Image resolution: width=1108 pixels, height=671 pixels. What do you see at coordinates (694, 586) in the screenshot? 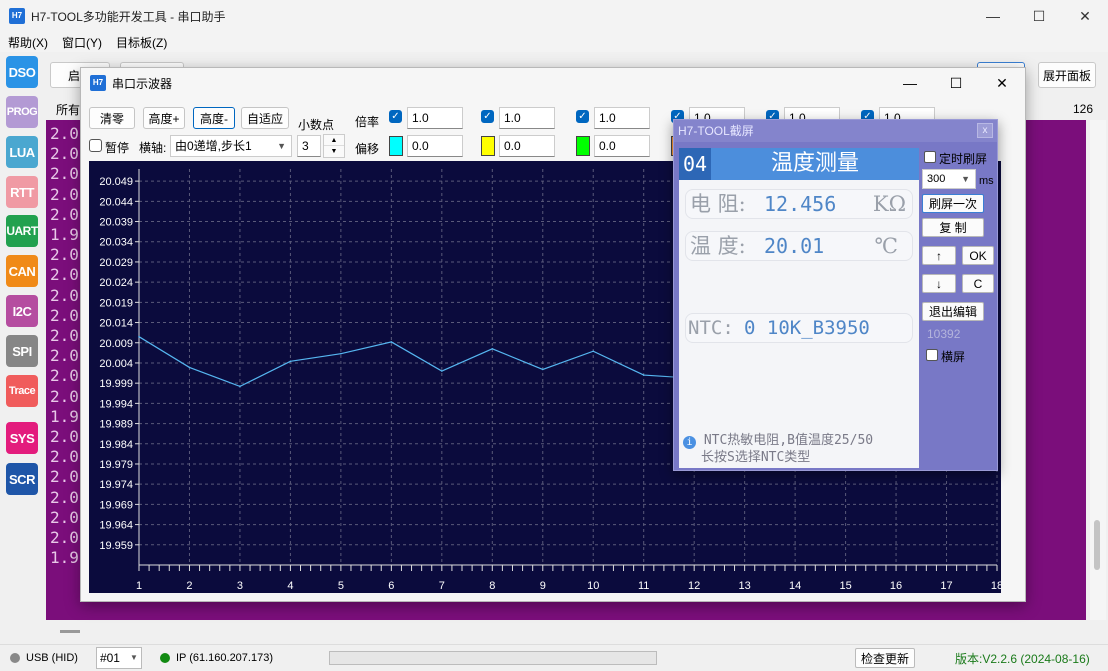
I see `x-tick-label: 12` at bounding box center [694, 586].